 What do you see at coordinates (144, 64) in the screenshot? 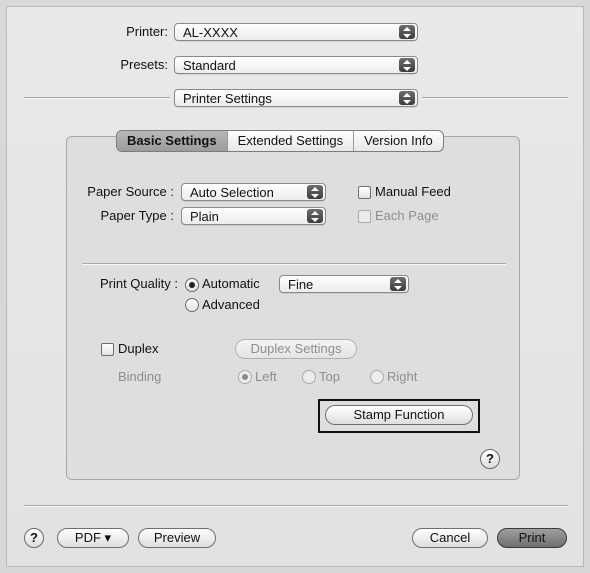
I see `presets-label: Presets:` at bounding box center [144, 64].